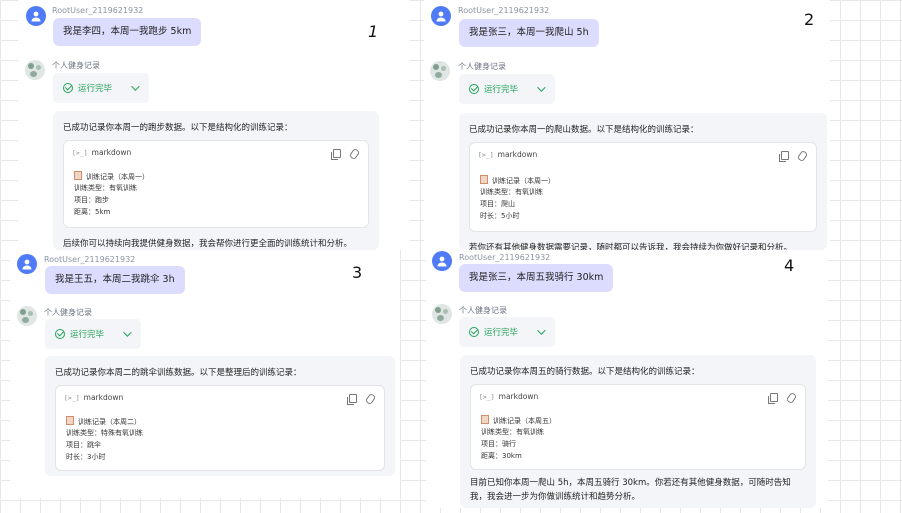 The image size is (902, 513). Describe the element at coordinates (208, 244) in the screenshot. I see `reply-tail: 后续你可以持续向我提供健身数据，我会帮你进行更全面的训练统计和分析。` at that location.